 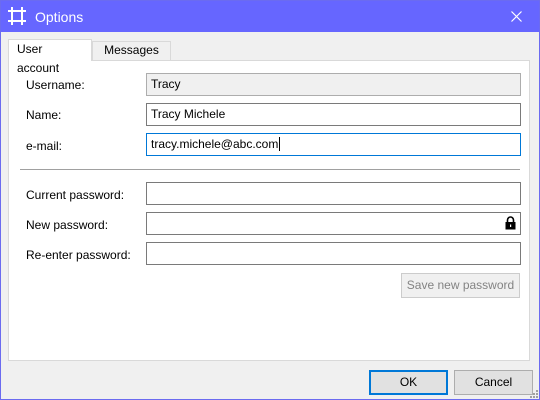 I want to click on email-field: tracy.michele@abc.com, so click(x=333, y=144).